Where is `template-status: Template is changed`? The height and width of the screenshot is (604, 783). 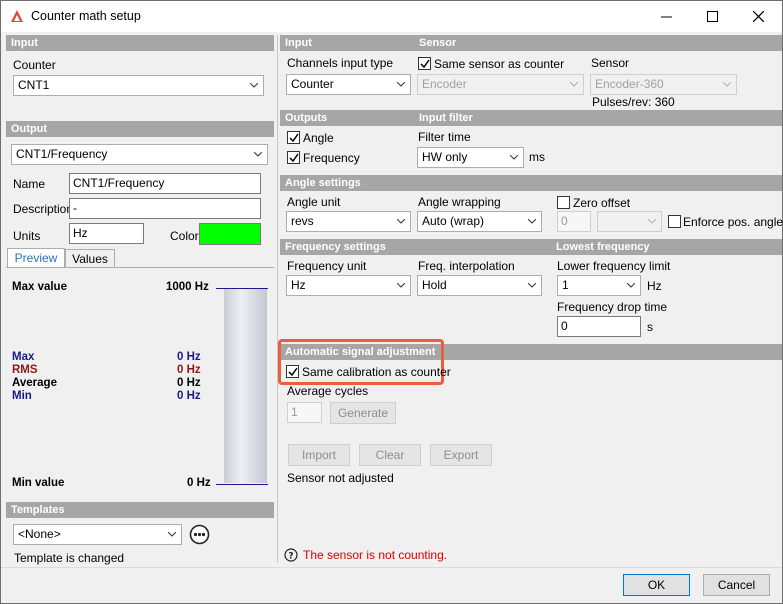 template-status: Template is changed is located at coordinates (69, 558).